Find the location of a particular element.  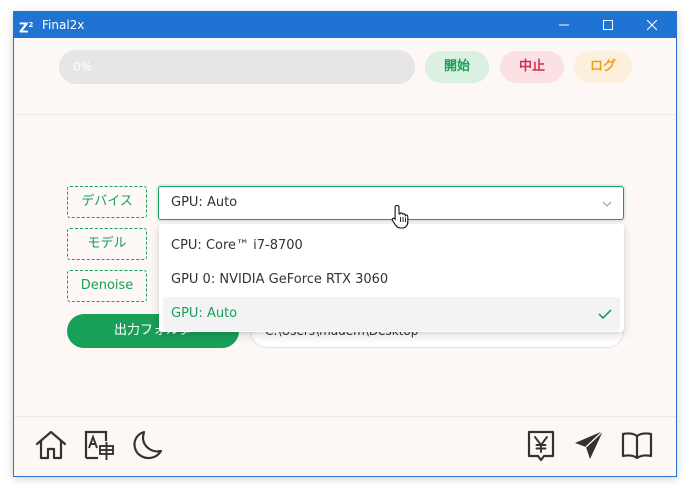

minimize-button is located at coordinates (564, 25).